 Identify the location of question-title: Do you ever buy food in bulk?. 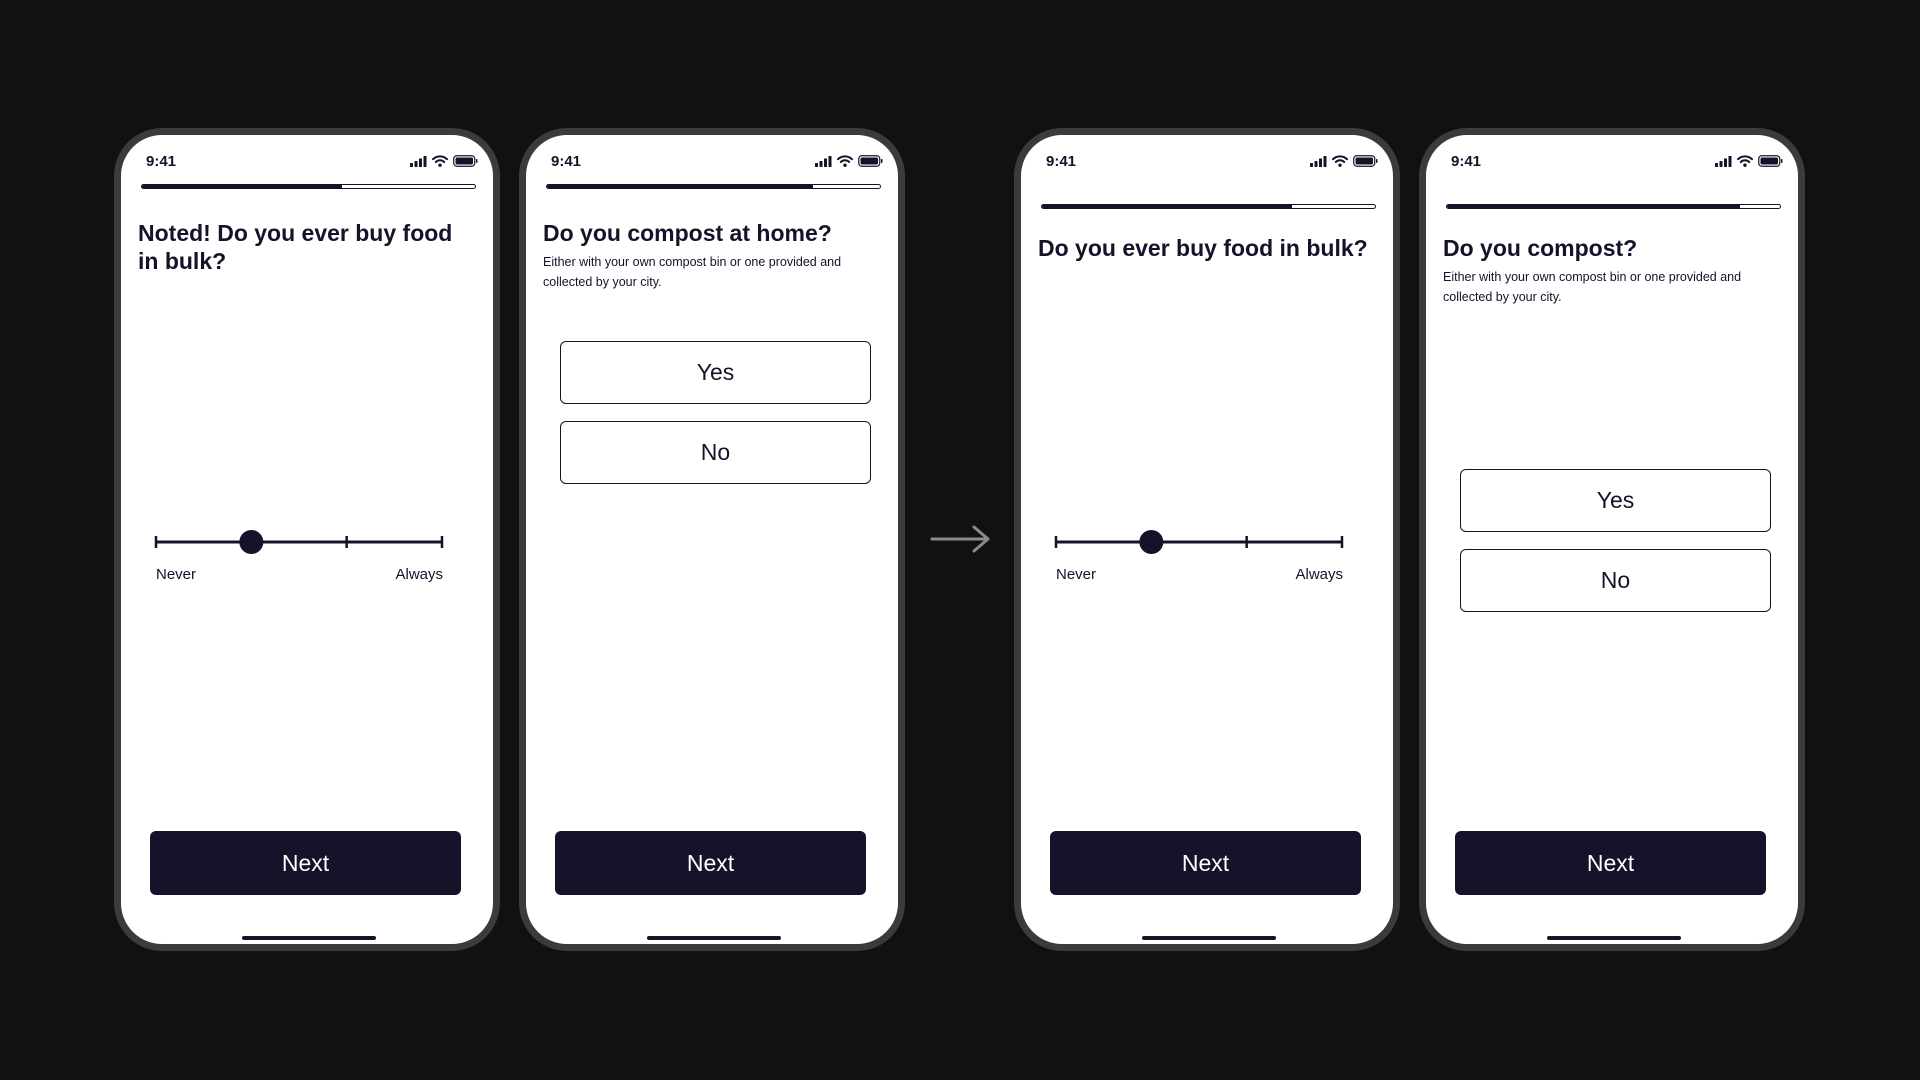
(1203, 248).